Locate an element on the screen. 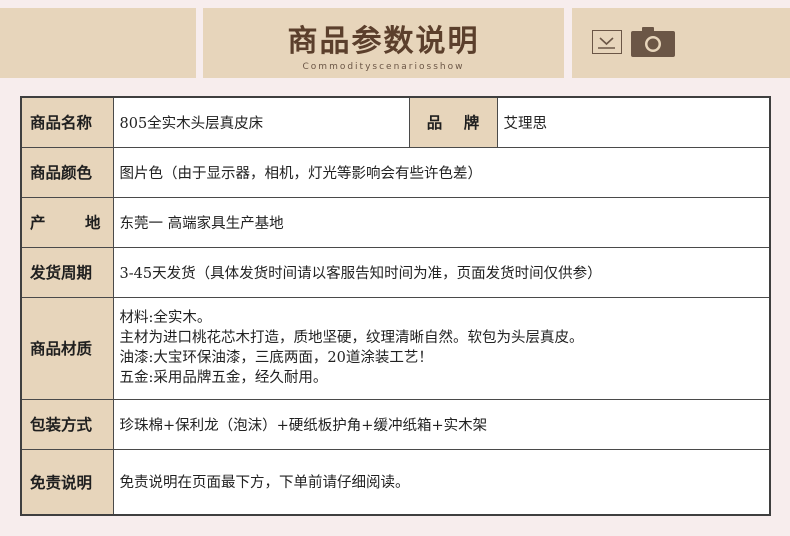 The image size is (790, 536). spec-value-packaging: 珍珠棉+保利龙（泡沫）+硬纸板护角+缓冲纸箱+实木架 is located at coordinates (441, 424).